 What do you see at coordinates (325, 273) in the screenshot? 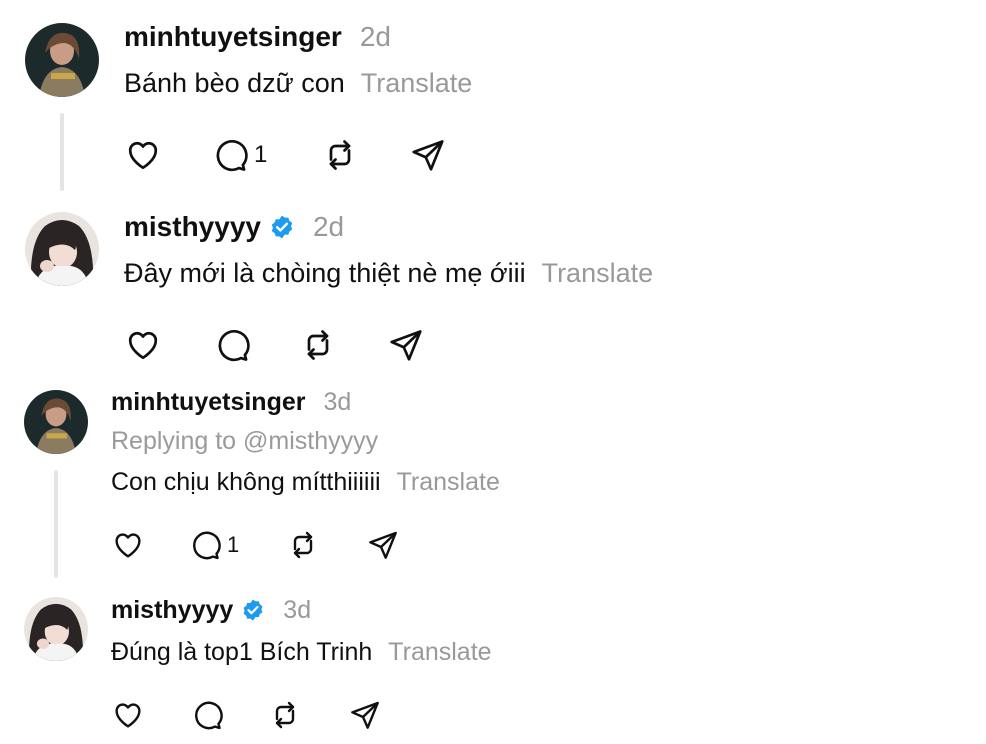
I see `comment-text: Đây mới là chòing thiệt nè mẹ ớiii` at bounding box center [325, 273].